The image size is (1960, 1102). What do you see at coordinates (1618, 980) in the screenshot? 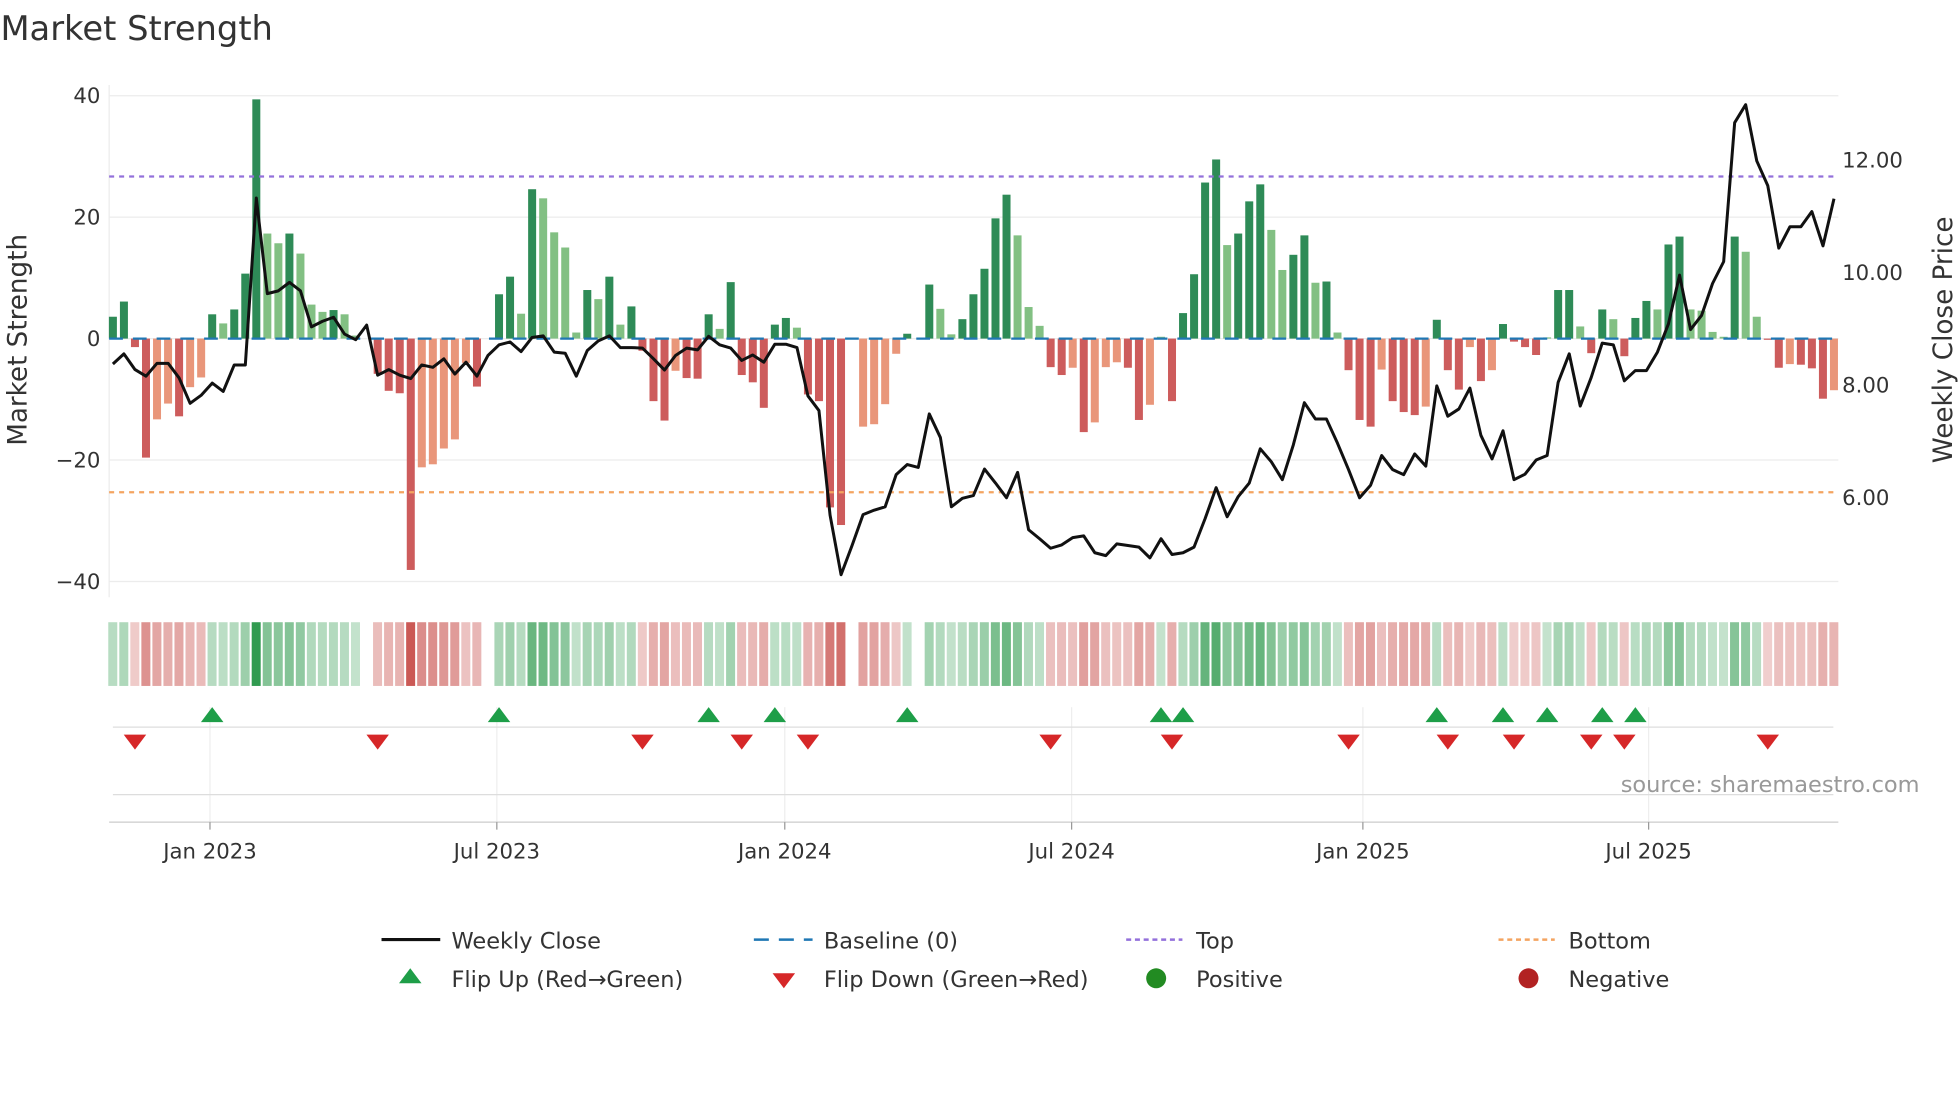
I see `legend-label: Negative` at bounding box center [1618, 980].